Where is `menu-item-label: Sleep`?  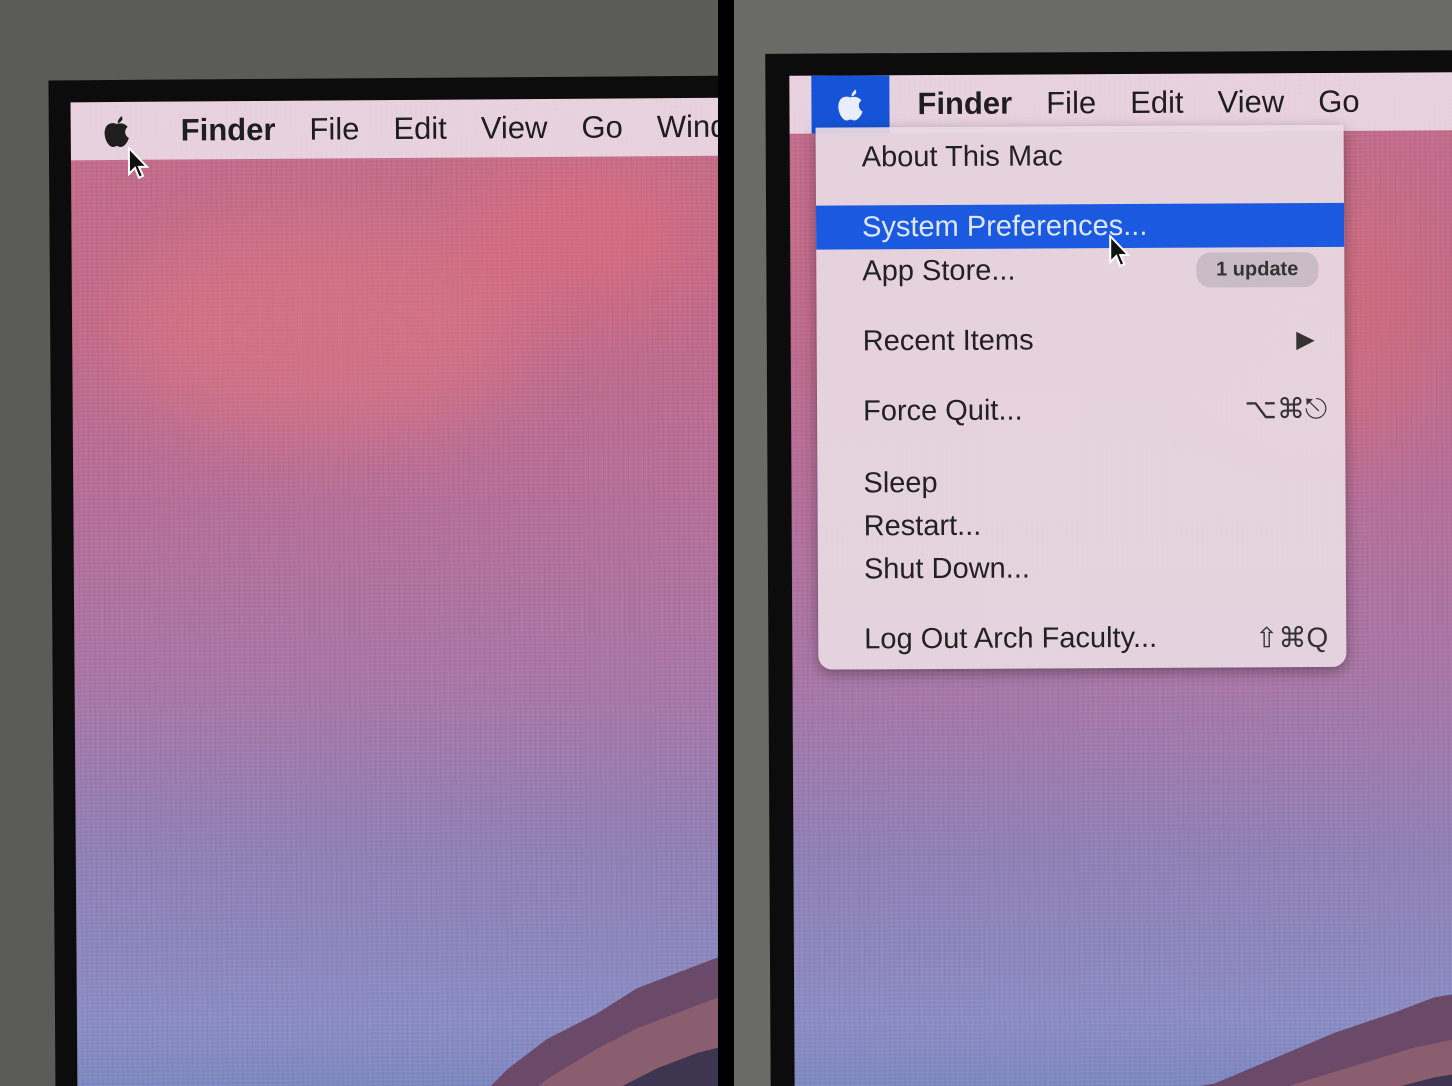 menu-item-label: Sleep is located at coordinates (900, 482).